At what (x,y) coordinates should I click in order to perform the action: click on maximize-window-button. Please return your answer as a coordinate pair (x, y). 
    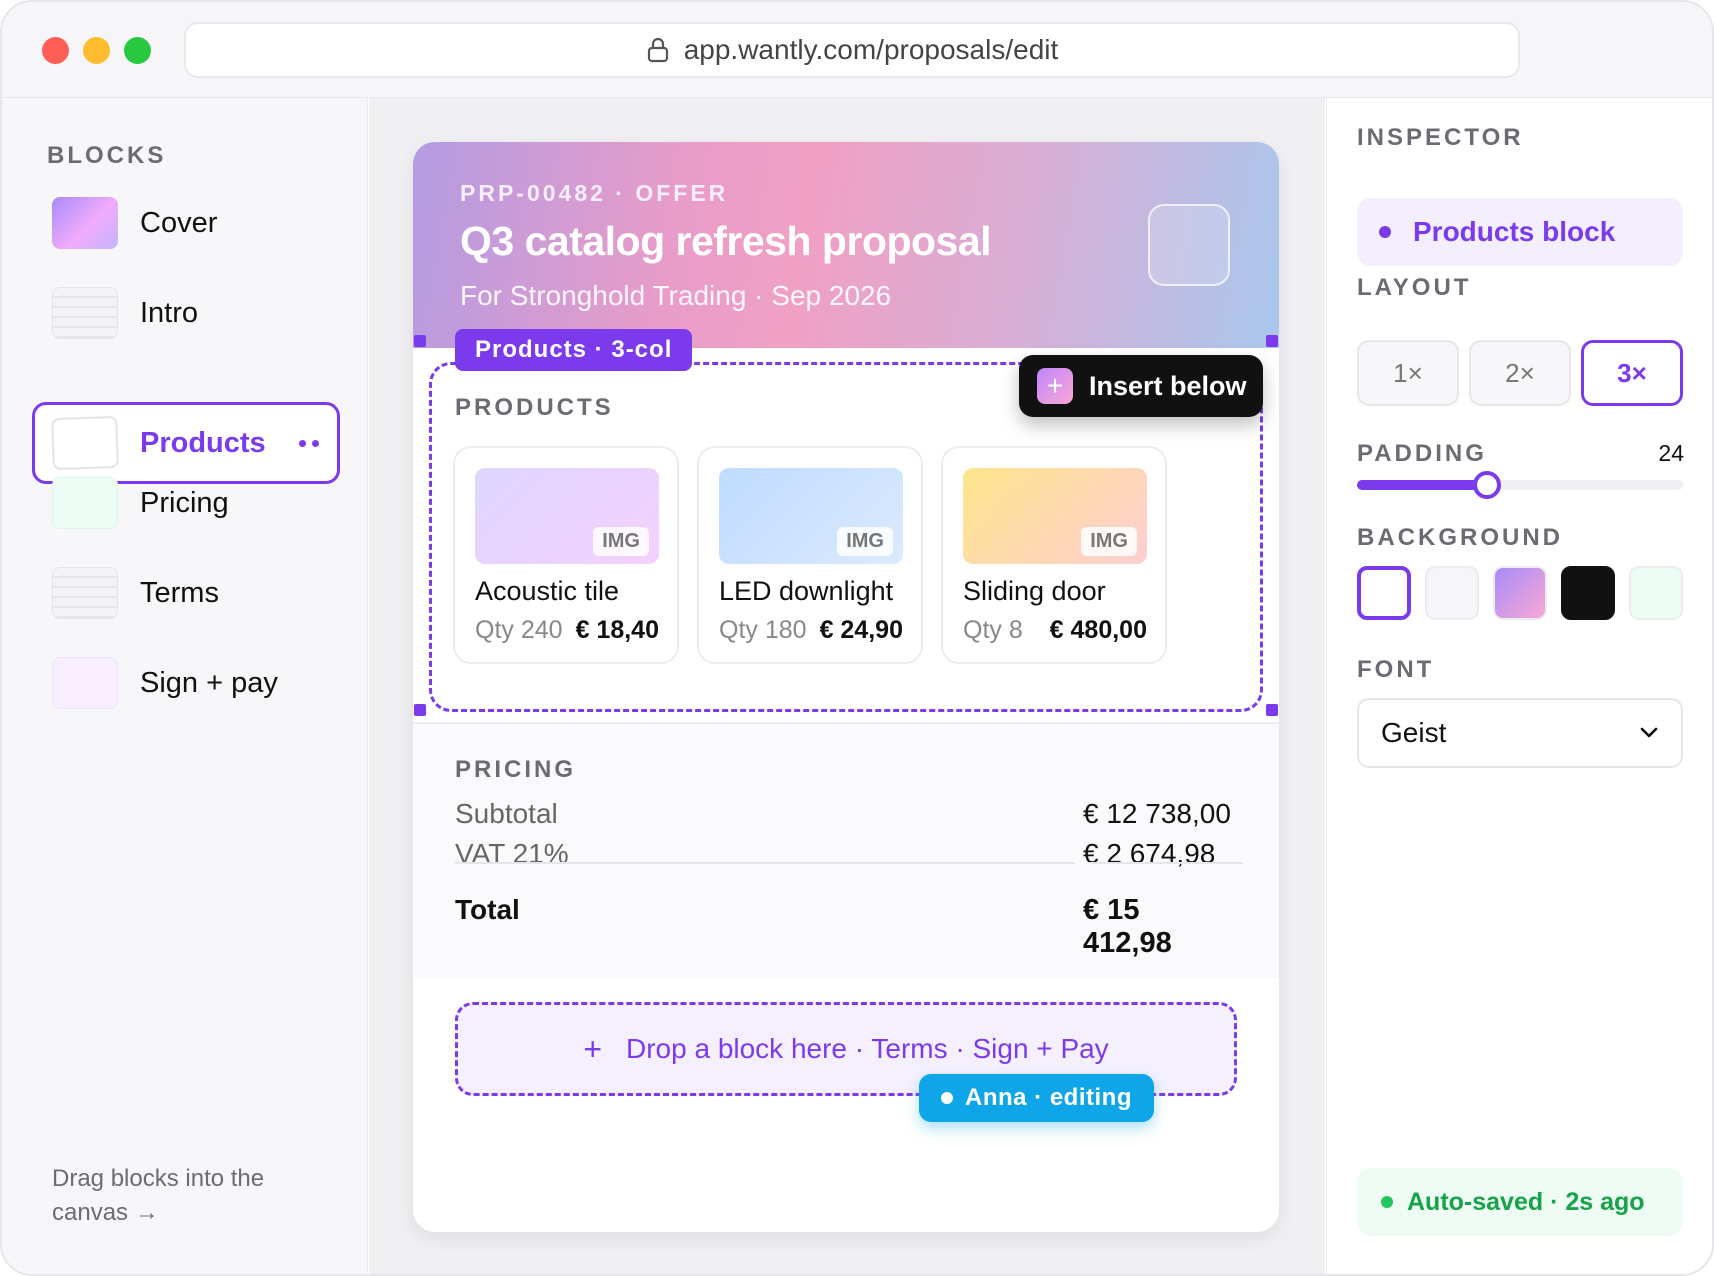
    Looking at the image, I should click on (137, 50).